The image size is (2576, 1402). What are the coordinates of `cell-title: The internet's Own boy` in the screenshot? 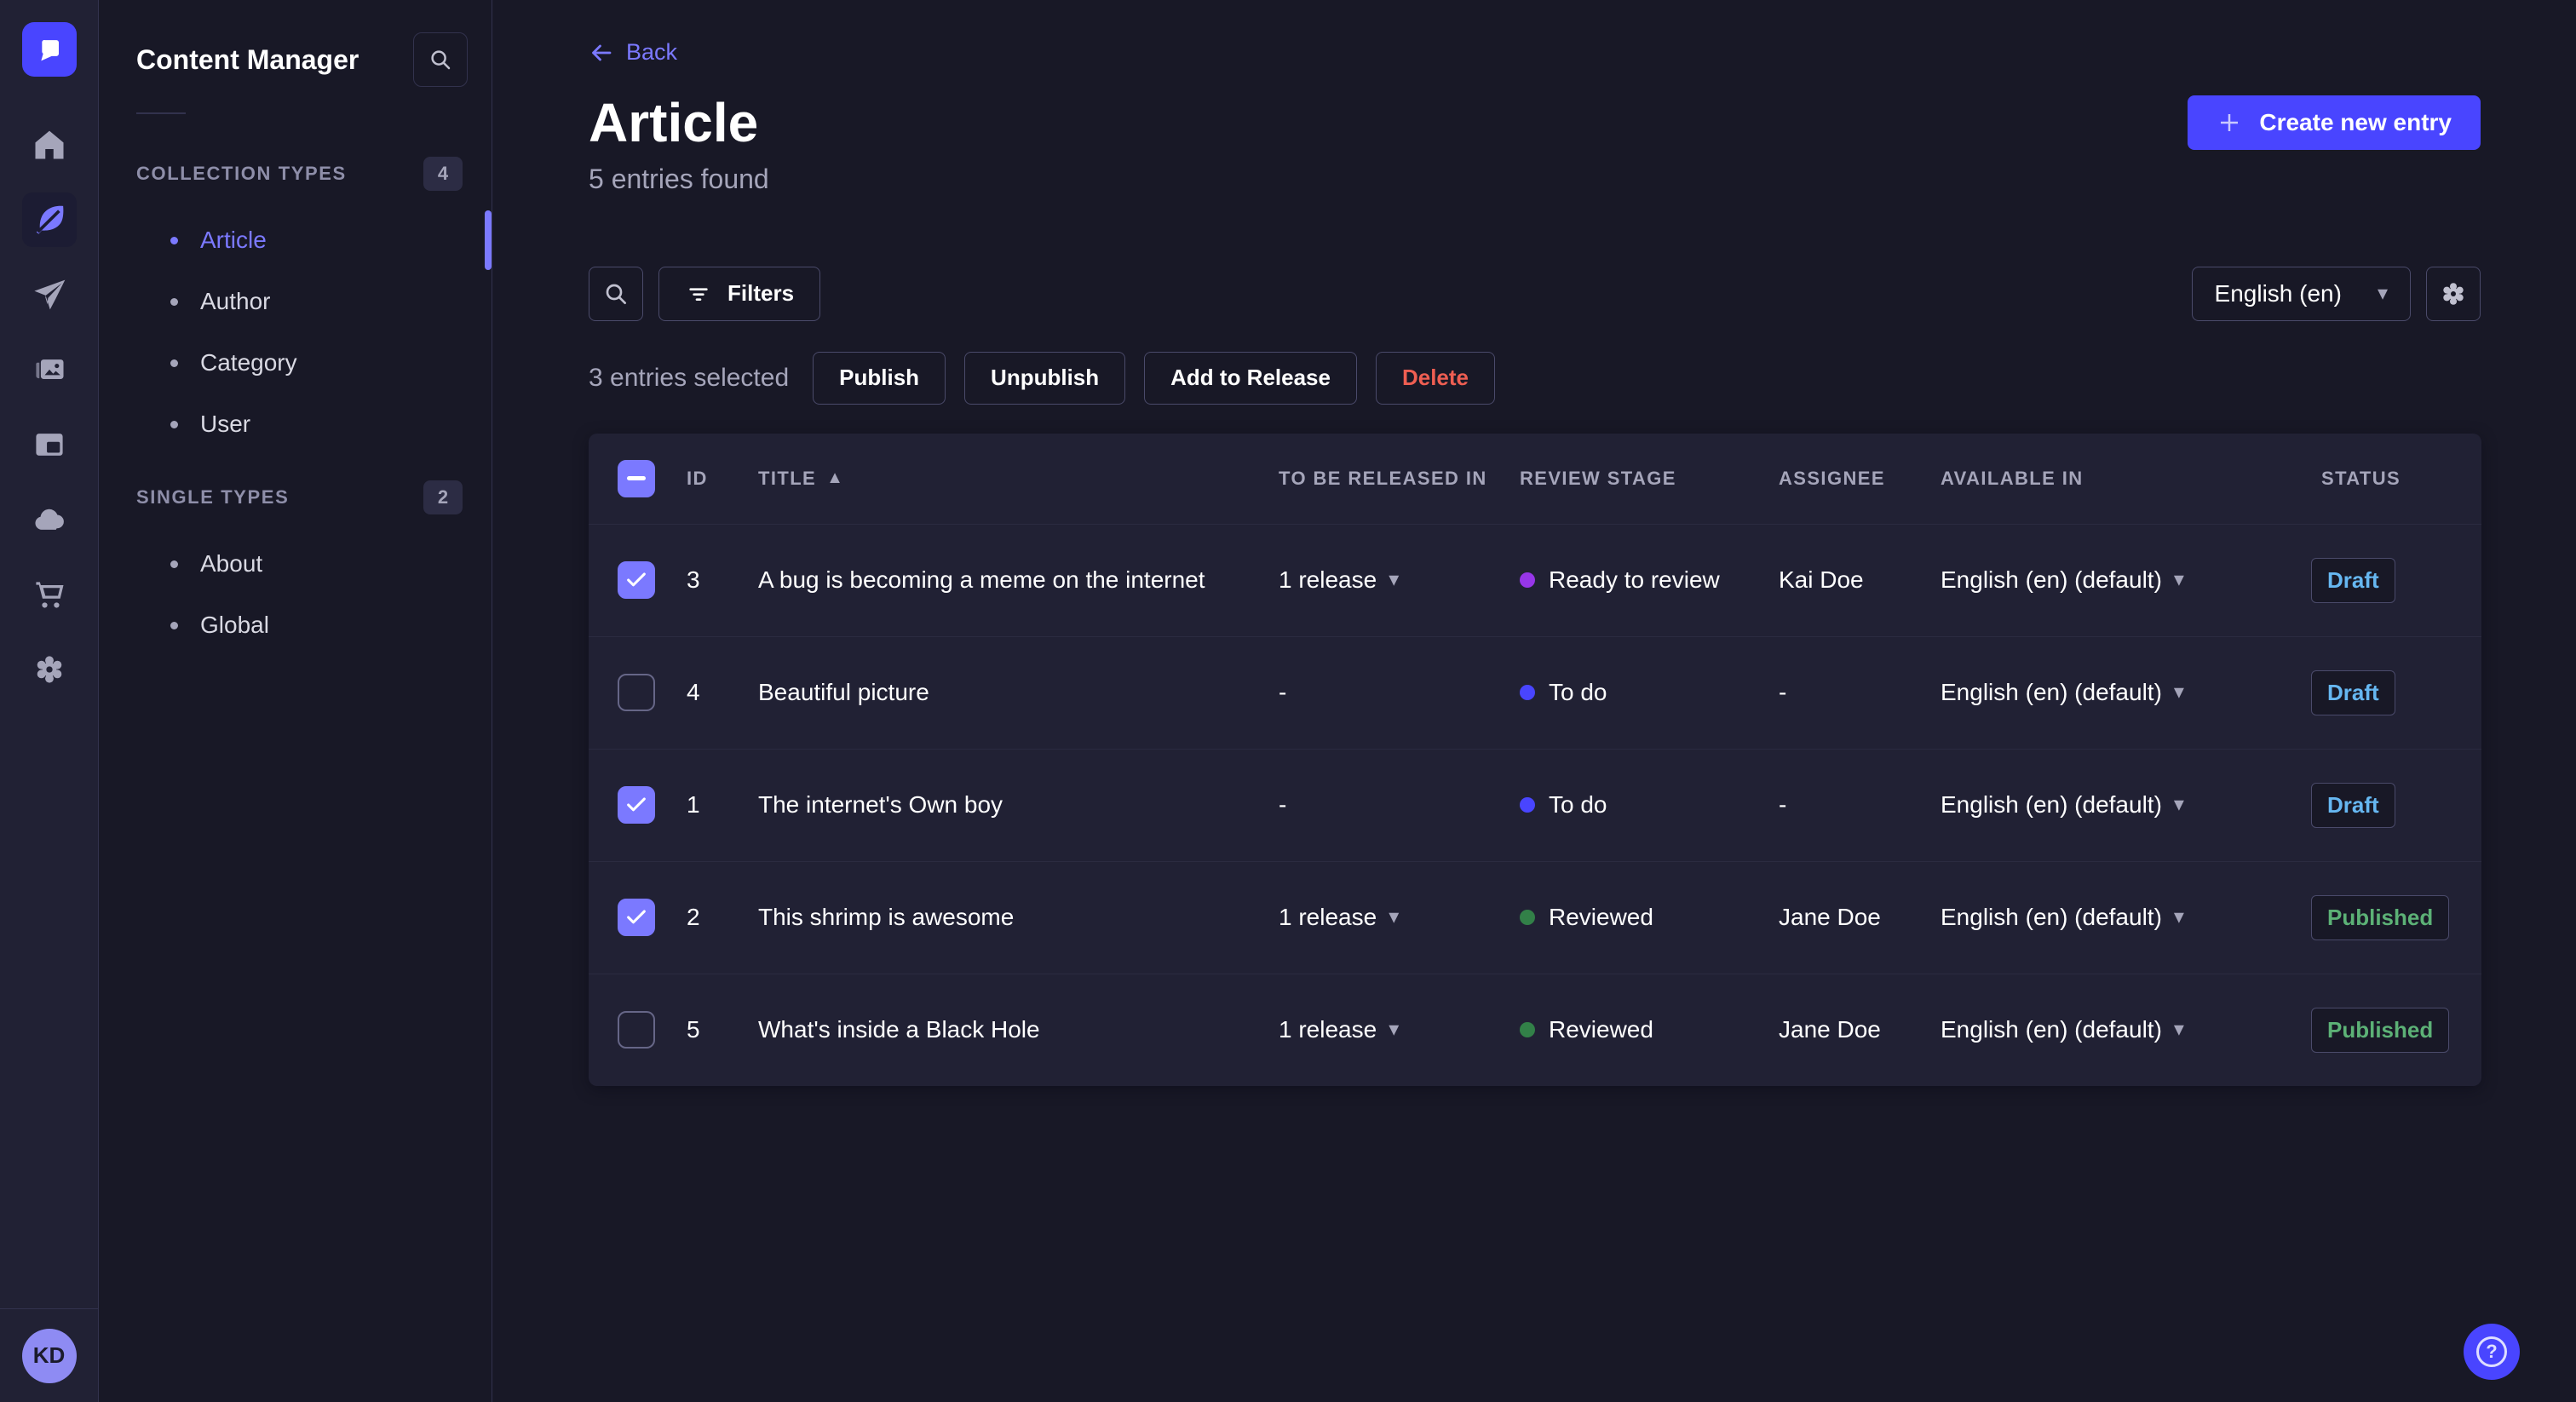 It's located at (880, 804).